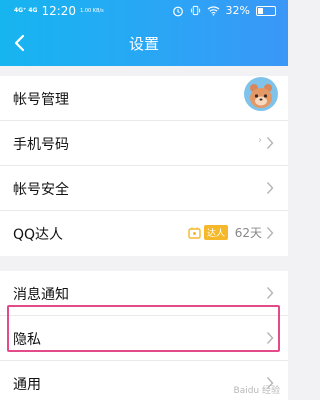  Describe the element at coordinates (144, 293) in the screenshot. I see `settings-item-message-notify: 消息通知` at that location.